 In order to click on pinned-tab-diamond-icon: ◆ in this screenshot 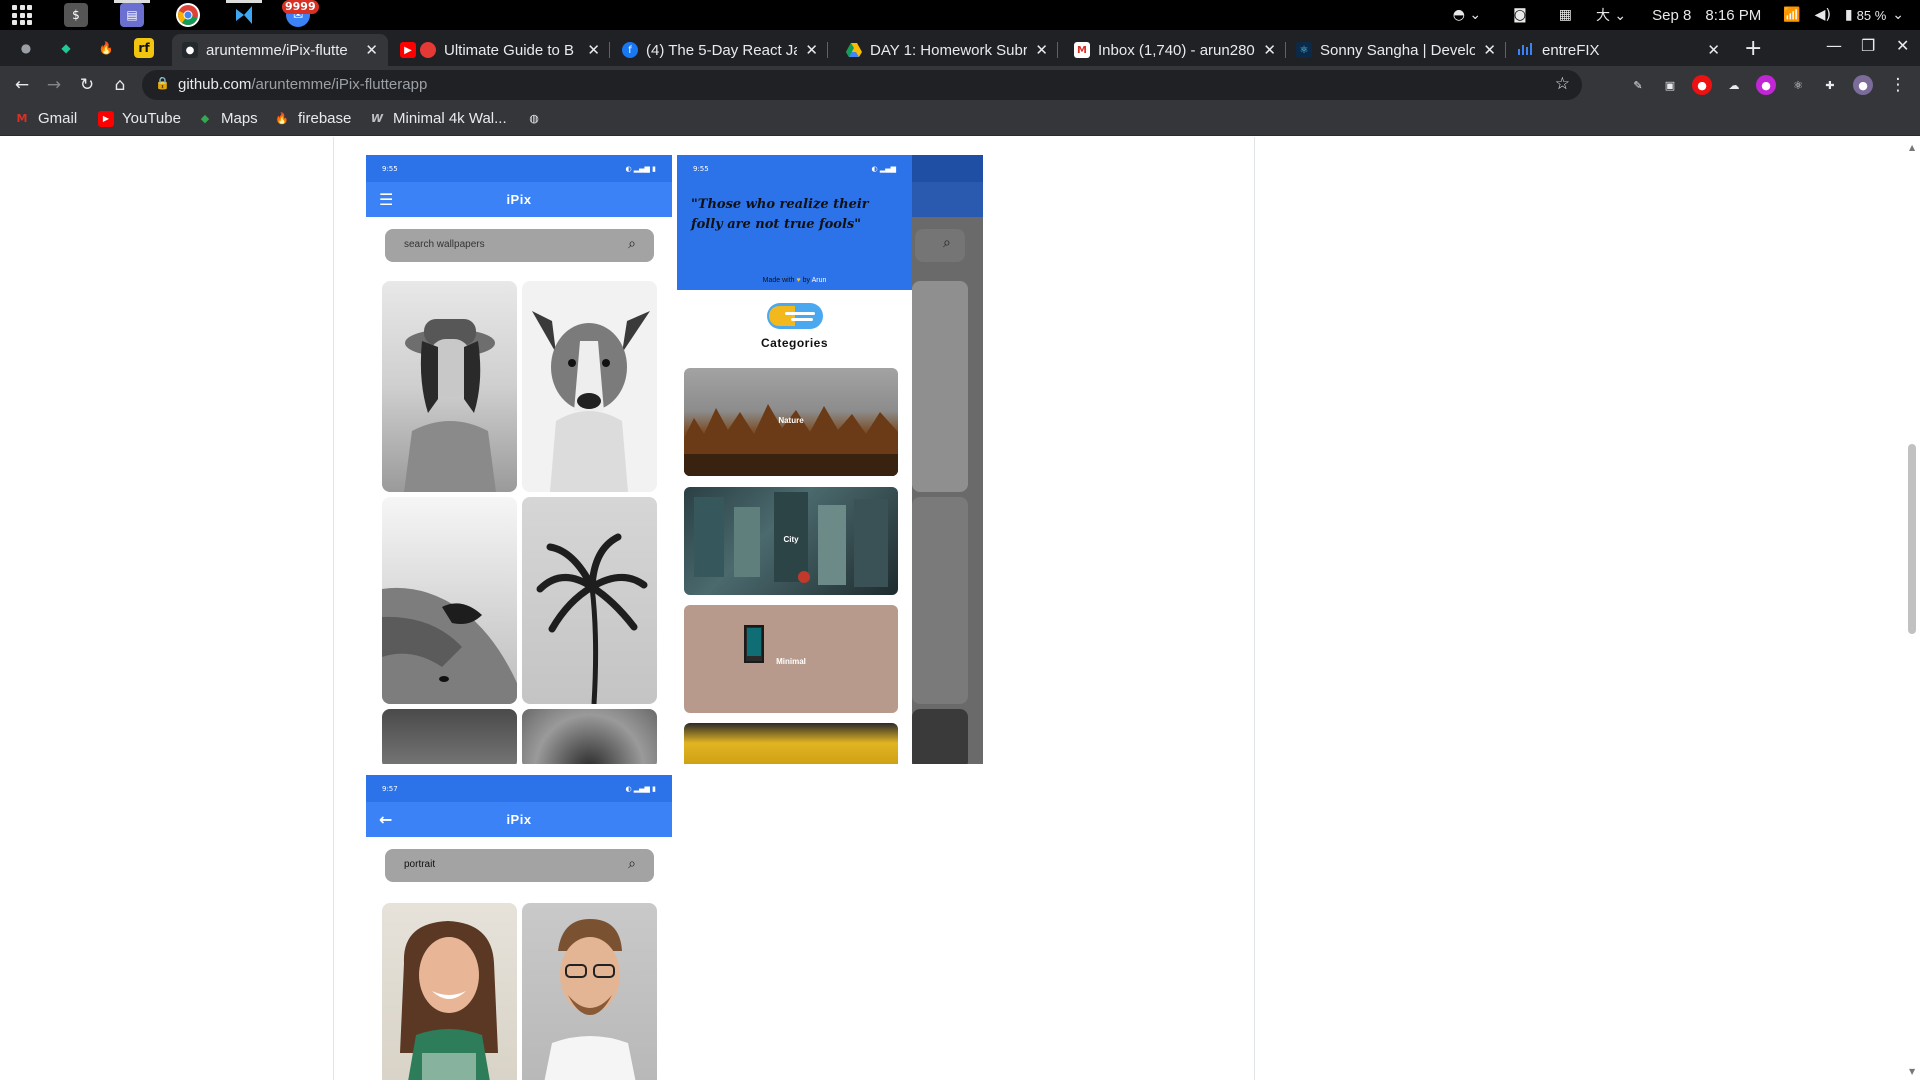, I will do `click(66, 48)`.